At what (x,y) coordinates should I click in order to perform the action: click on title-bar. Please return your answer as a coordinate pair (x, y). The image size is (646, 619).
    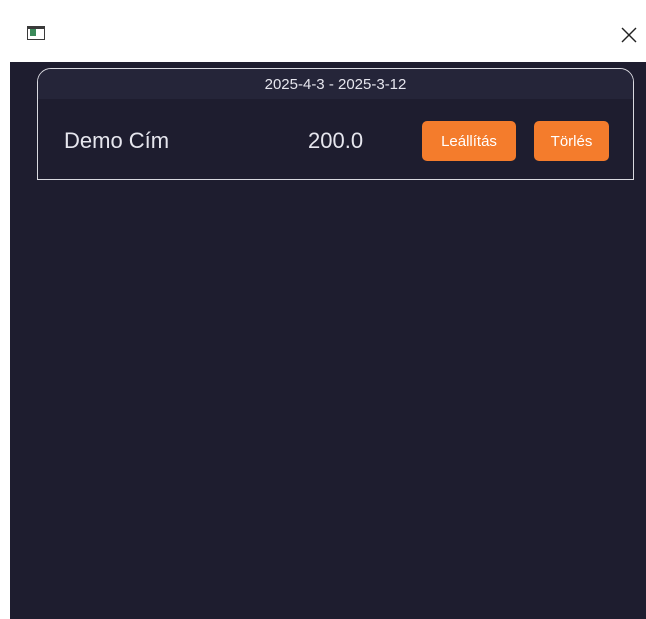
    Looking at the image, I should click on (323, 31).